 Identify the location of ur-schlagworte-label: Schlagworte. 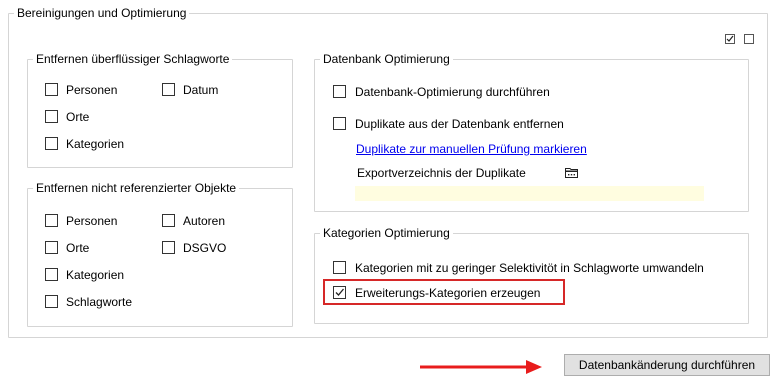
(99, 302).